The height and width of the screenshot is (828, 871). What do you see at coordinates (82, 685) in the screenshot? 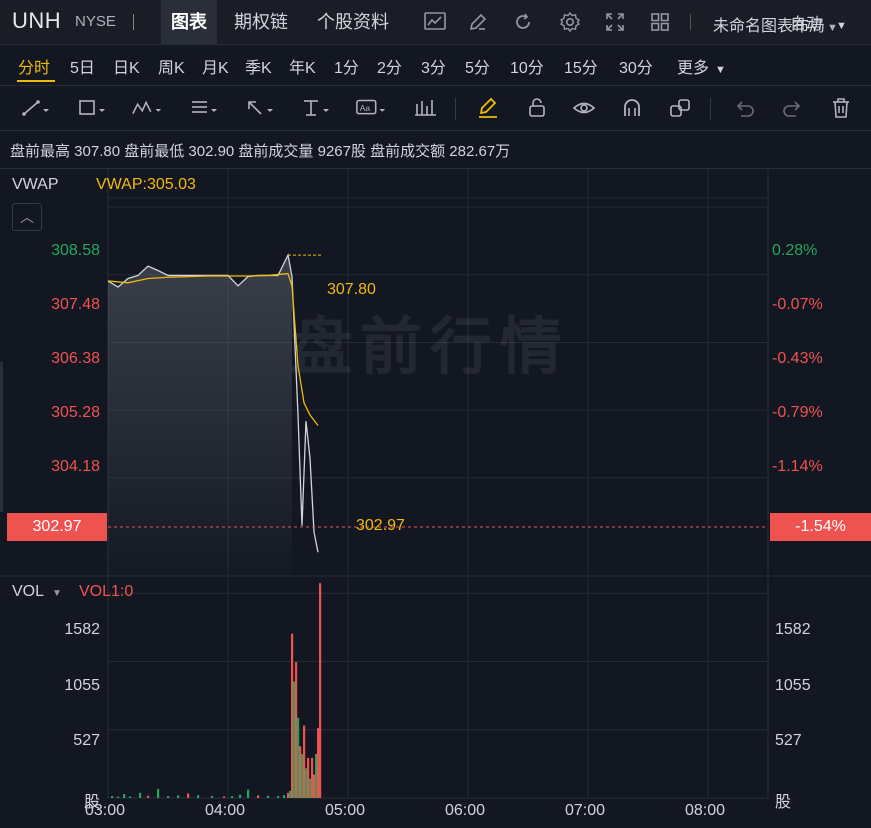
I see `vol-tick-left: 1055` at bounding box center [82, 685].